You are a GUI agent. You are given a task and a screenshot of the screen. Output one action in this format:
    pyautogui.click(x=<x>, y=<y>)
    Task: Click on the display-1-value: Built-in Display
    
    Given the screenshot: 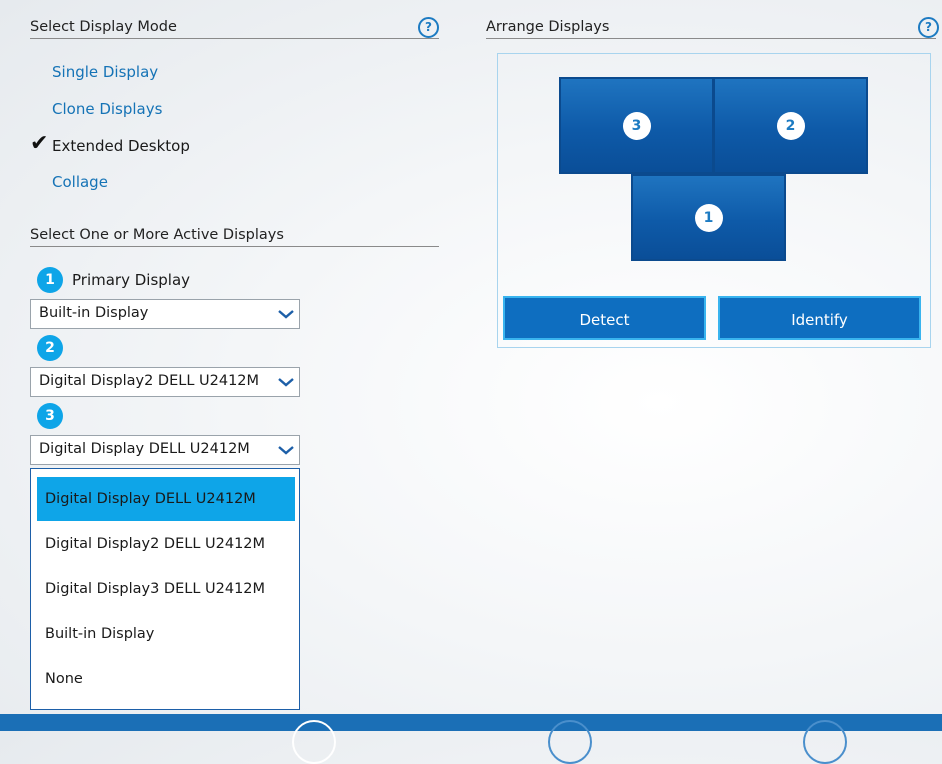 What is the action you would take?
    pyautogui.click(x=94, y=313)
    